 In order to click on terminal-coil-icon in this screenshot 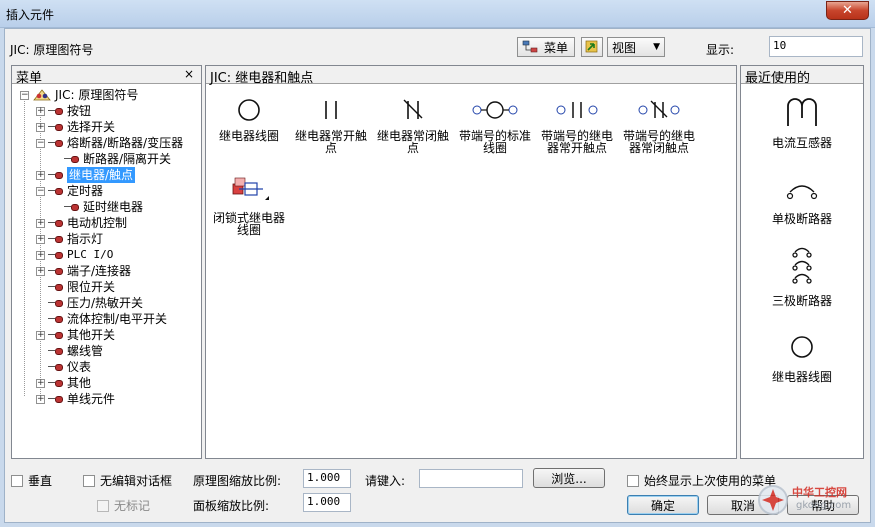, I will do `click(495, 110)`.